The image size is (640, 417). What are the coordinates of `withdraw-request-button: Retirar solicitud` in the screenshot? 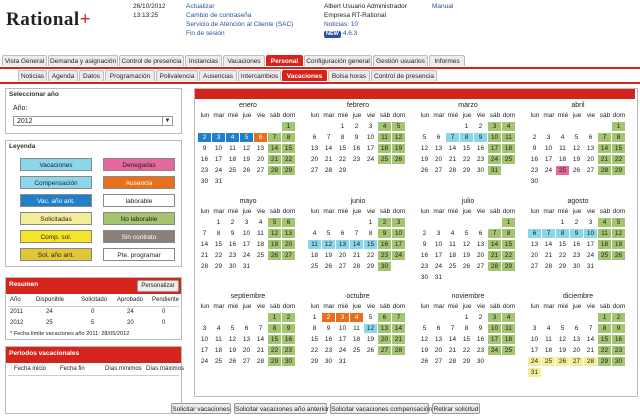 It's located at (456, 408).